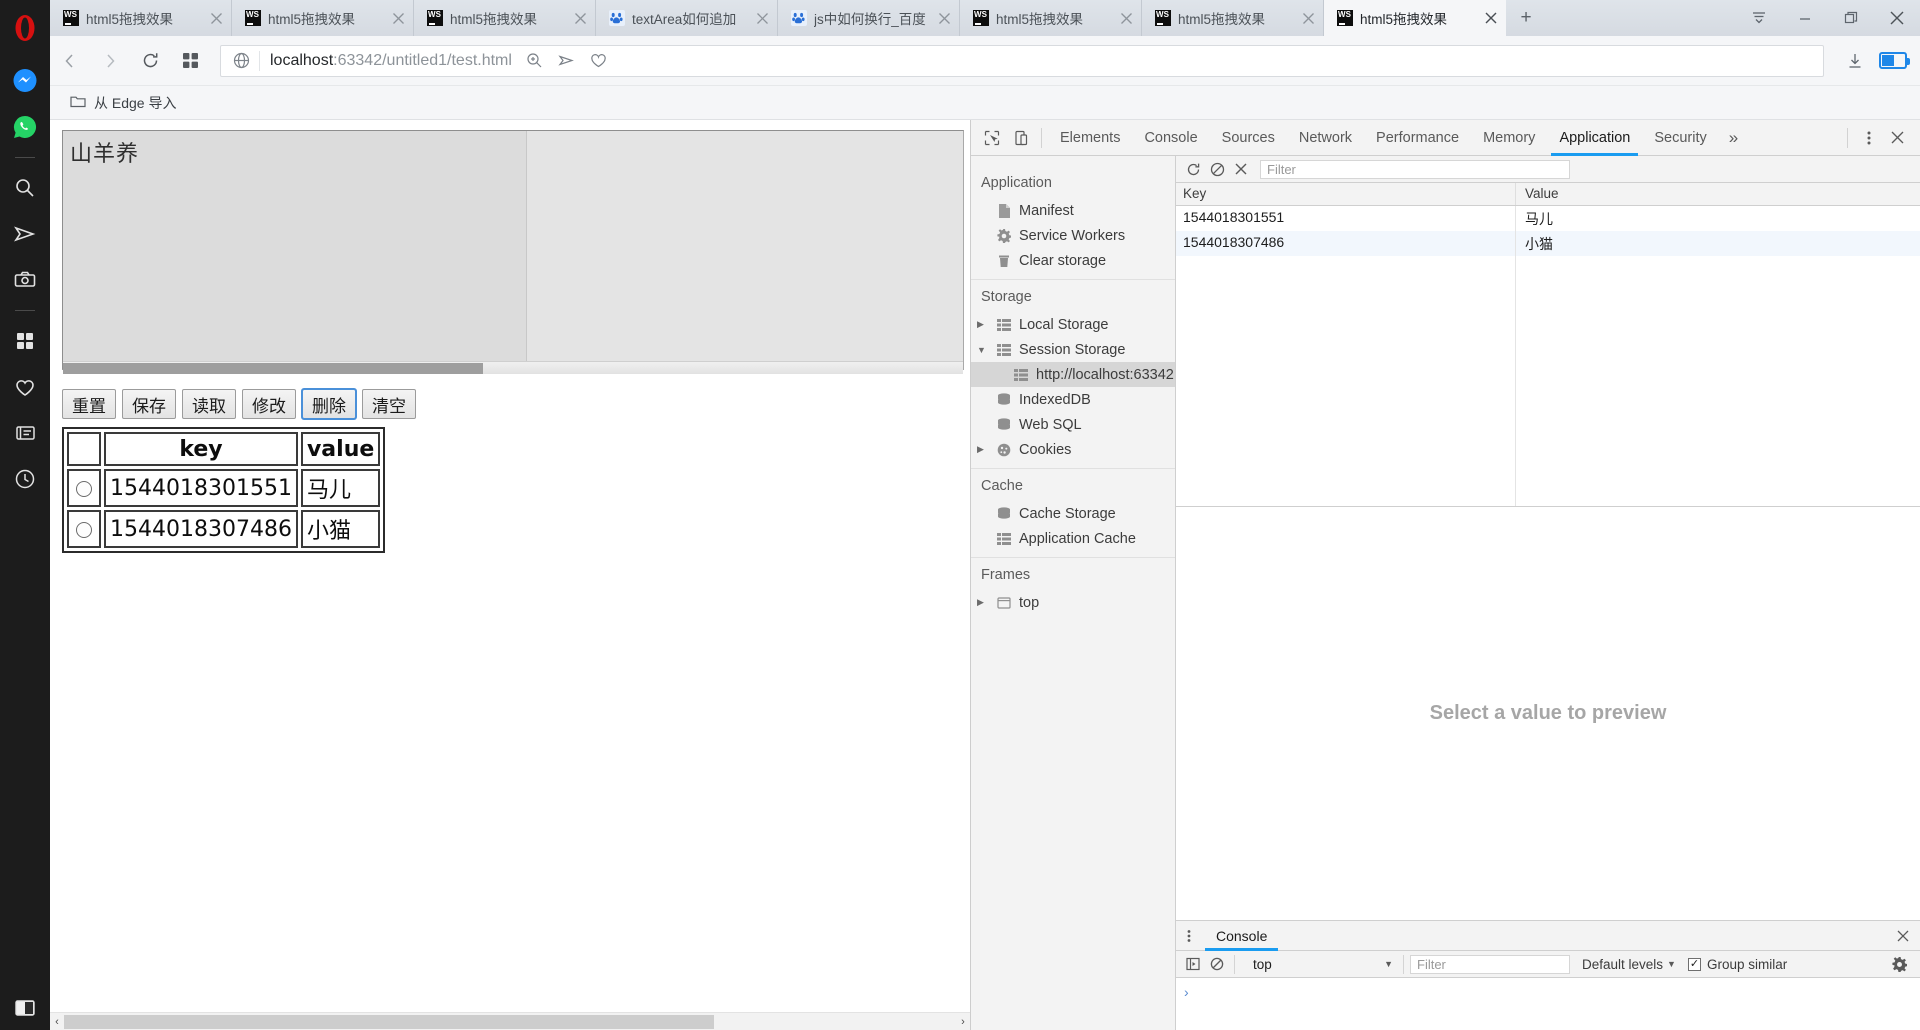 This screenshot has height=1030, width=1920. Describe the element at coordinates (1193, 169) in the screenshot. I see `refresh-icon` at that location.